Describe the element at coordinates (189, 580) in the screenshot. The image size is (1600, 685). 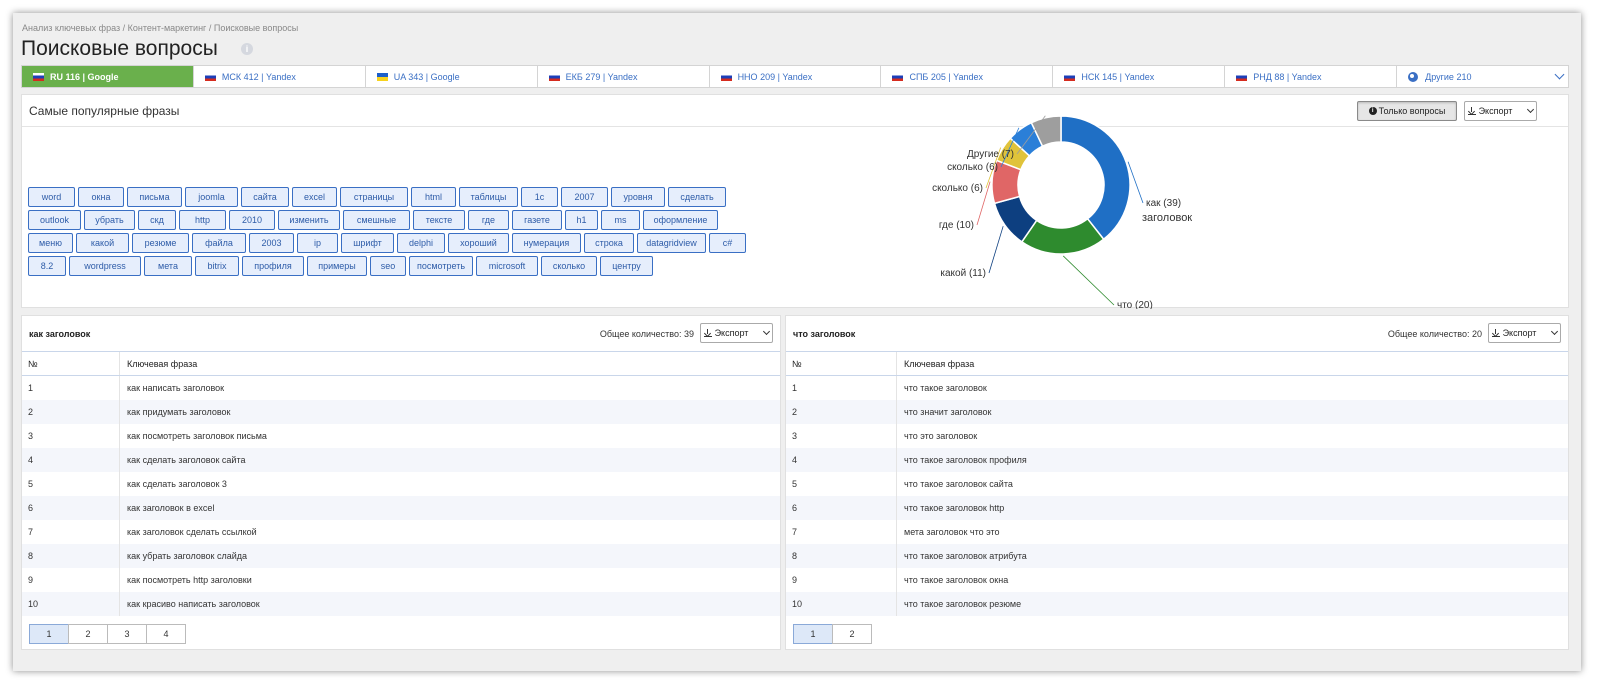
I see `row-phrase: как посмотреть http заголовки` at that location.